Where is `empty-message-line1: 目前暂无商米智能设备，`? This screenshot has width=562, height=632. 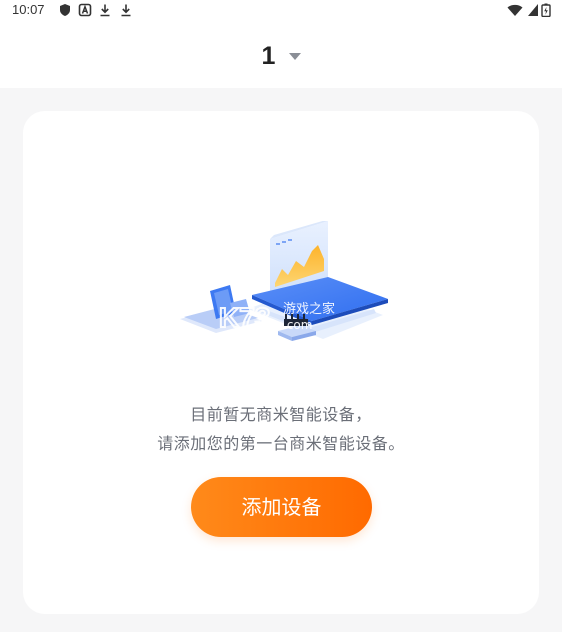
empty-message-line1: 目前暂无商米智能设备， is located at coordinates (281, 414).